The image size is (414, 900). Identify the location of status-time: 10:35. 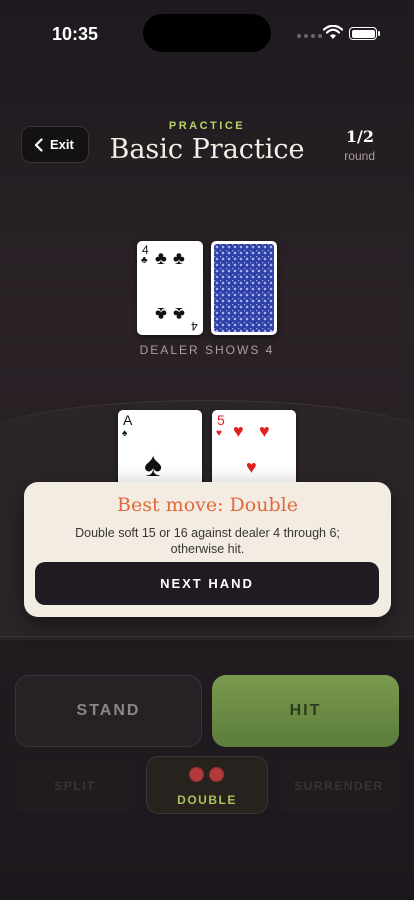
(75, 34).